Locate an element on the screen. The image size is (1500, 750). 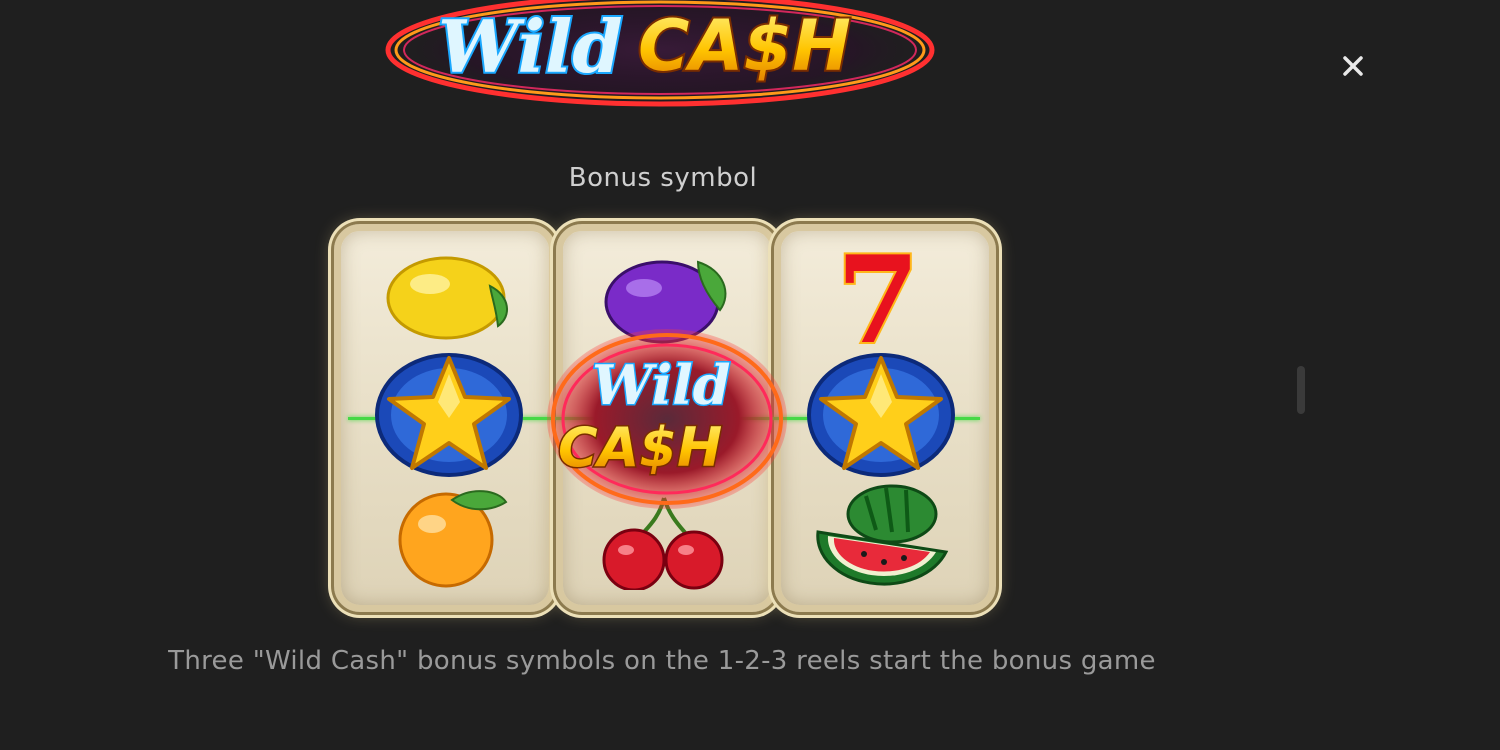
seven-label: 7 is located at coordinates (878, 297).